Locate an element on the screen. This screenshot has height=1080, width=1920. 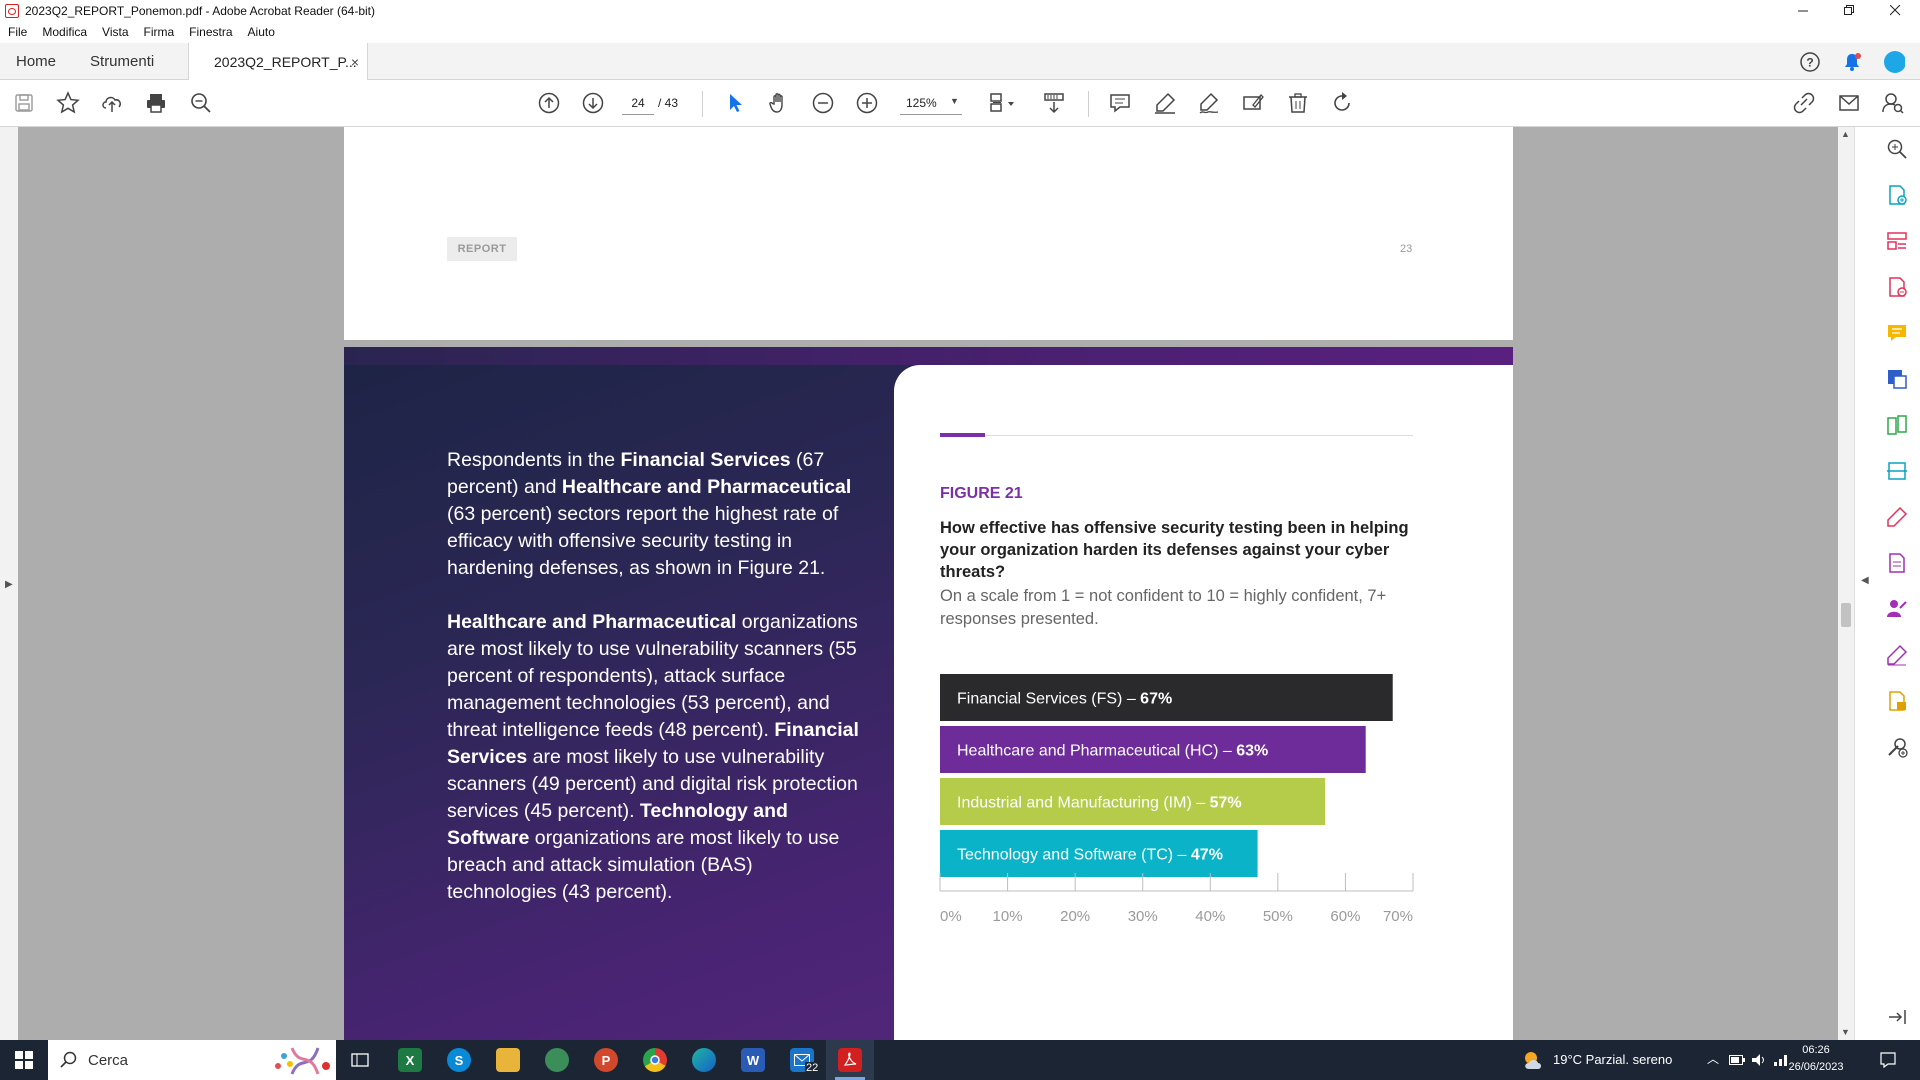
word-icon: W is located at coordinates (753, 1060).